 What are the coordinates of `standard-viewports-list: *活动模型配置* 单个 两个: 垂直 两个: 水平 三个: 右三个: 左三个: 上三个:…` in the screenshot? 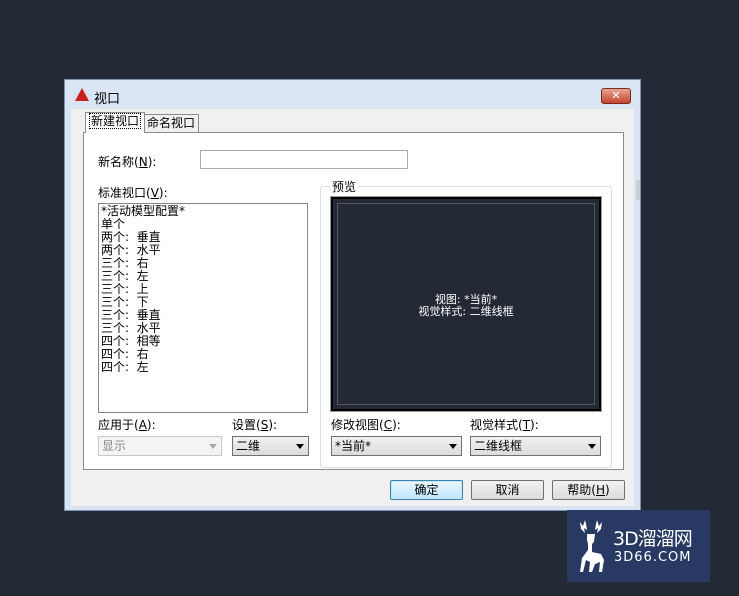 It's located at (203, 308).